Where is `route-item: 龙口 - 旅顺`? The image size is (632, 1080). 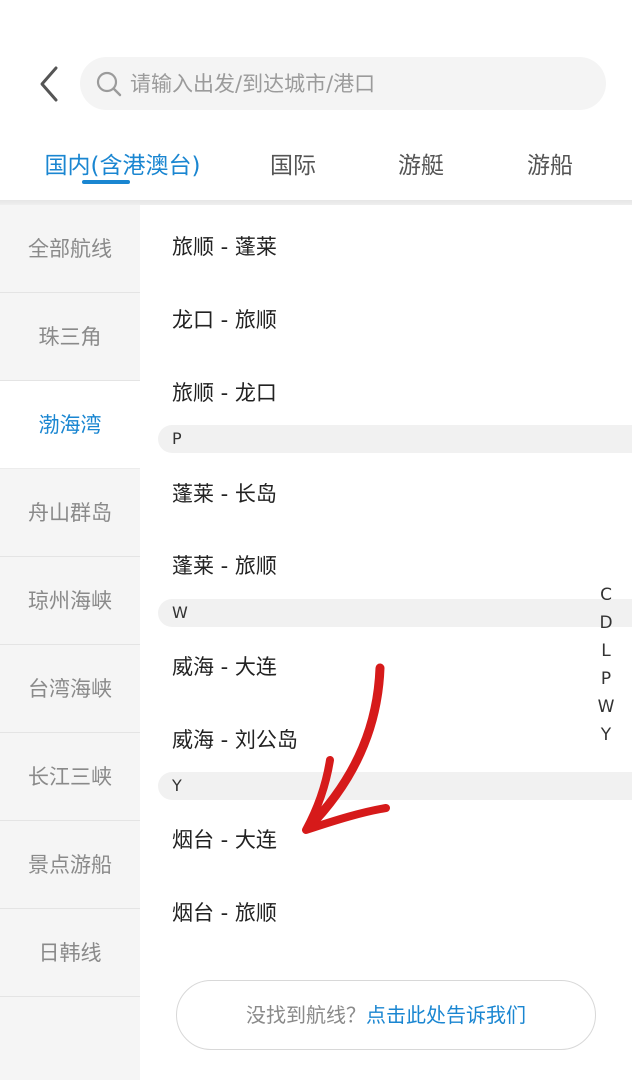
route-item: 龙口 - 旅顺 is located at coordinates (224, 319).